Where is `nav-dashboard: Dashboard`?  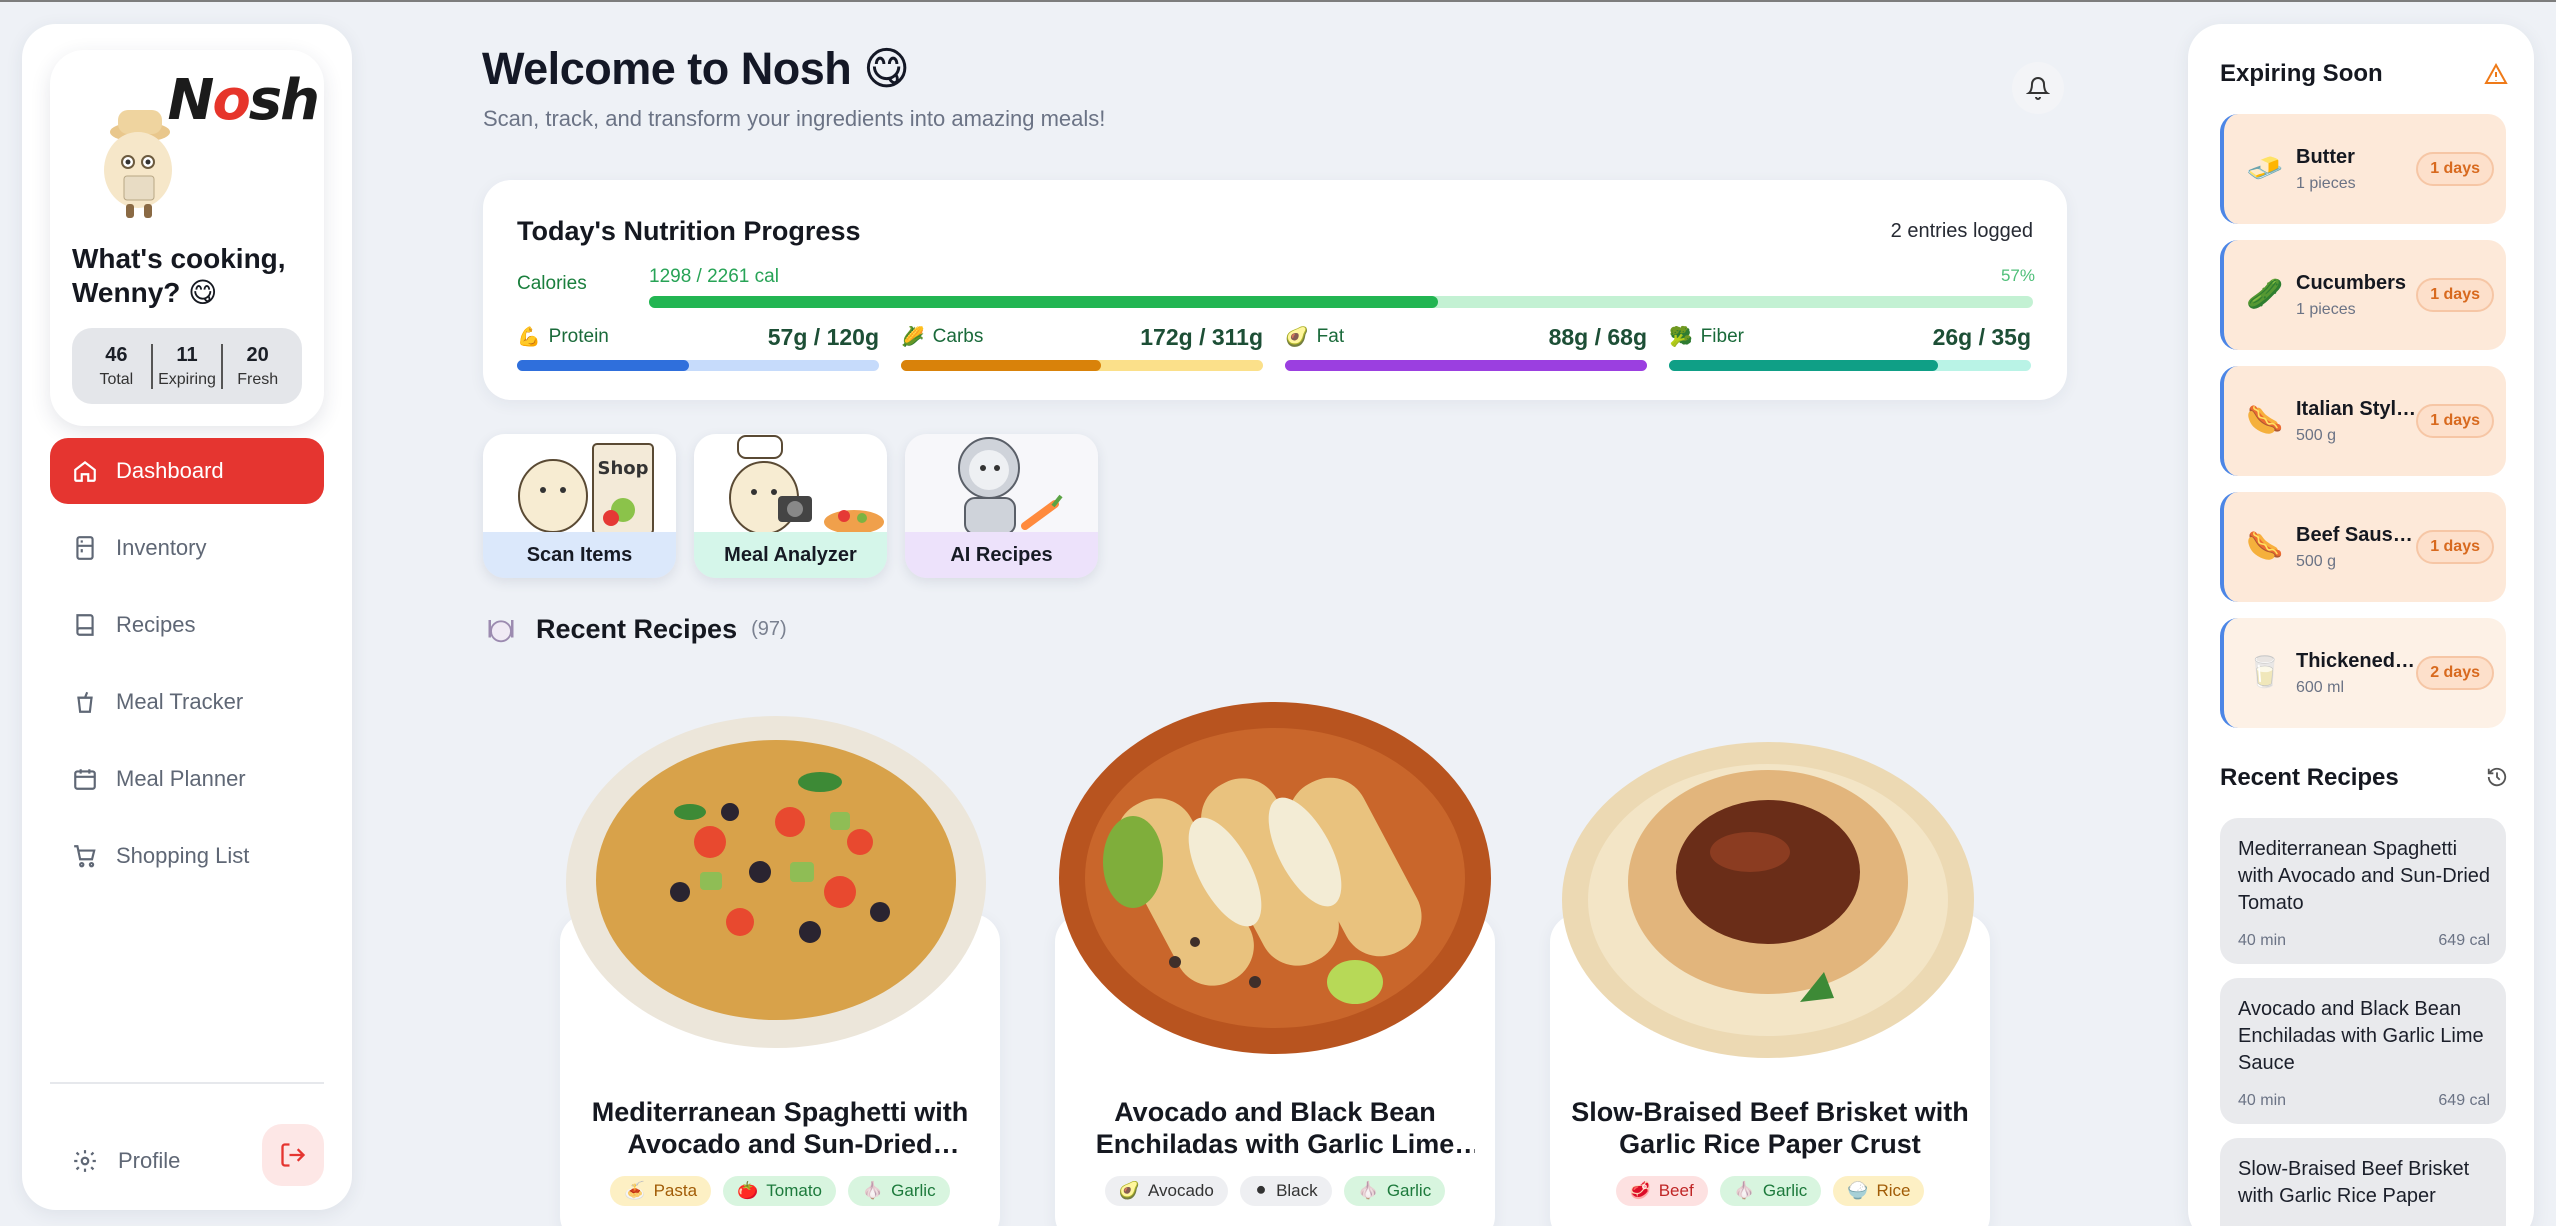
nav-dashboard: Dashboard is located at coordinates (187, 471).